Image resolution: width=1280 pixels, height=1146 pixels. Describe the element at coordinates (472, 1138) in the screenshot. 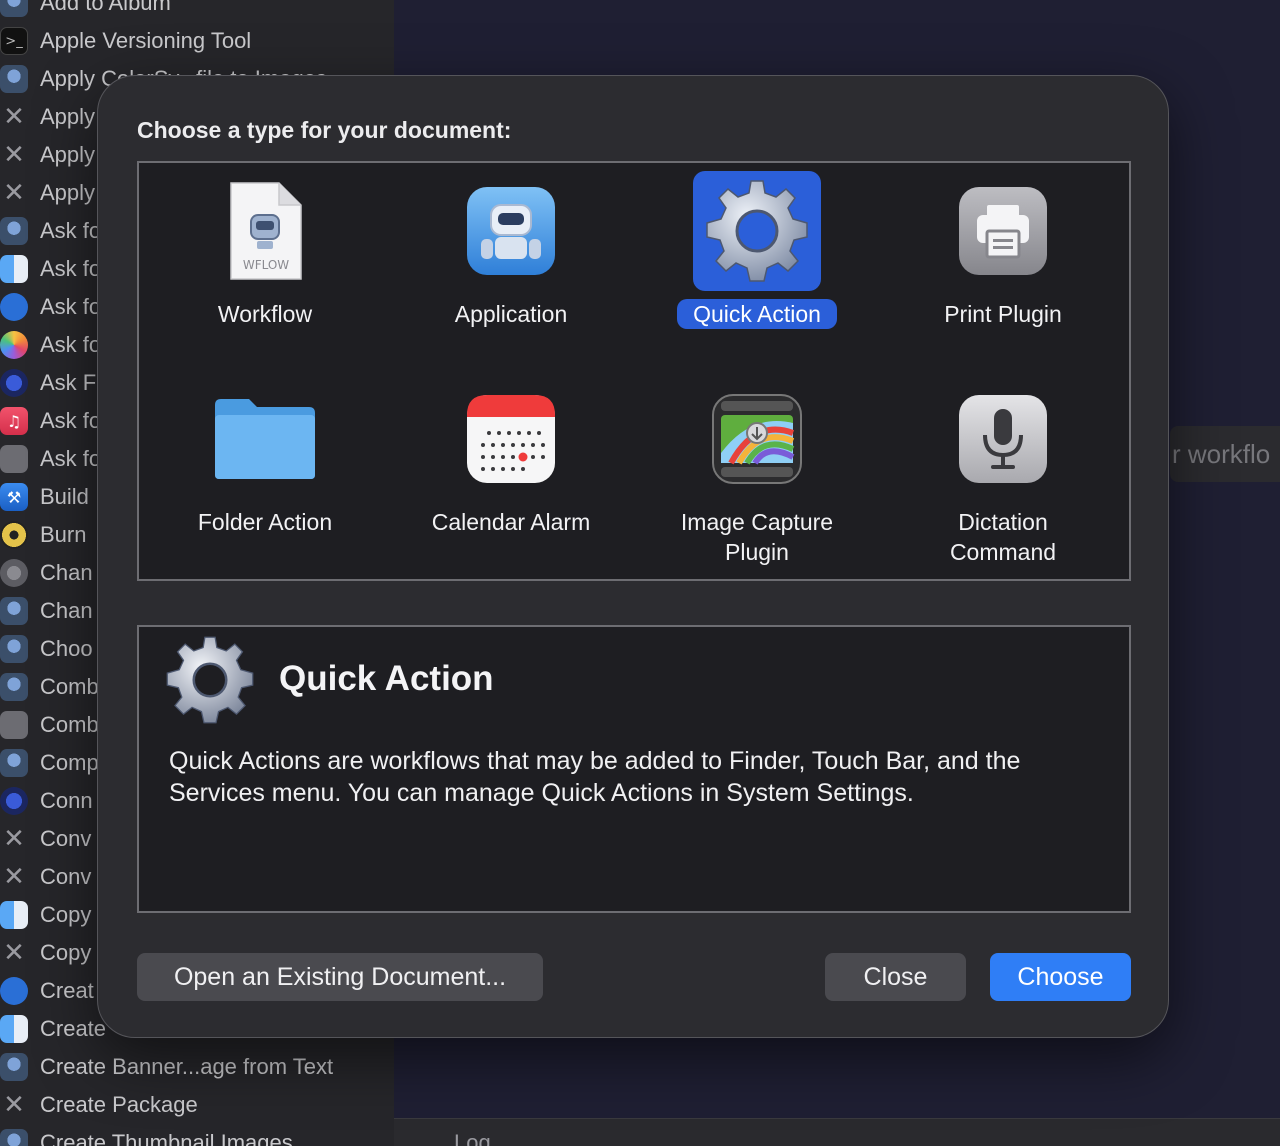

I see `log-label: Log` at that location.